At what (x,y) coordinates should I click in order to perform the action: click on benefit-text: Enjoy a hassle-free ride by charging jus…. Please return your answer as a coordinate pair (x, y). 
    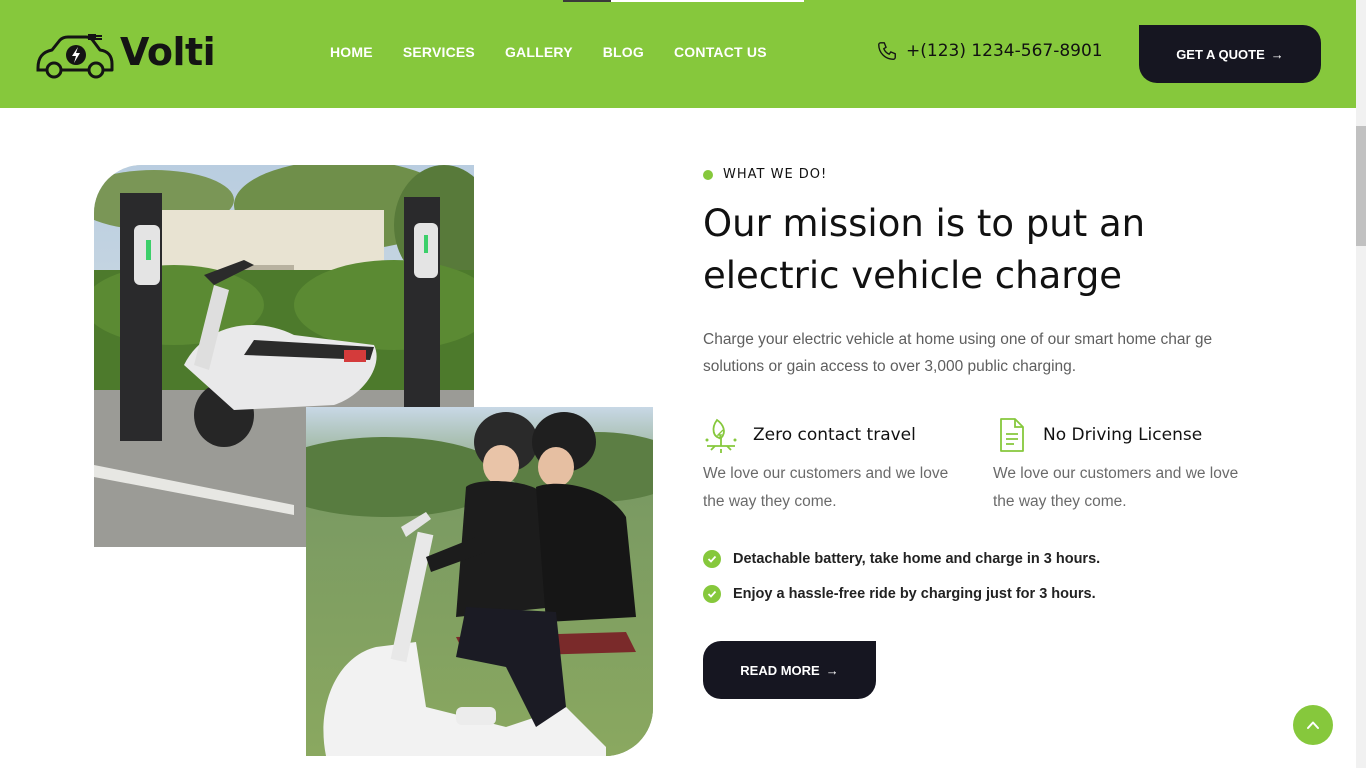
    Looking at the image, I should click on (914, 593).